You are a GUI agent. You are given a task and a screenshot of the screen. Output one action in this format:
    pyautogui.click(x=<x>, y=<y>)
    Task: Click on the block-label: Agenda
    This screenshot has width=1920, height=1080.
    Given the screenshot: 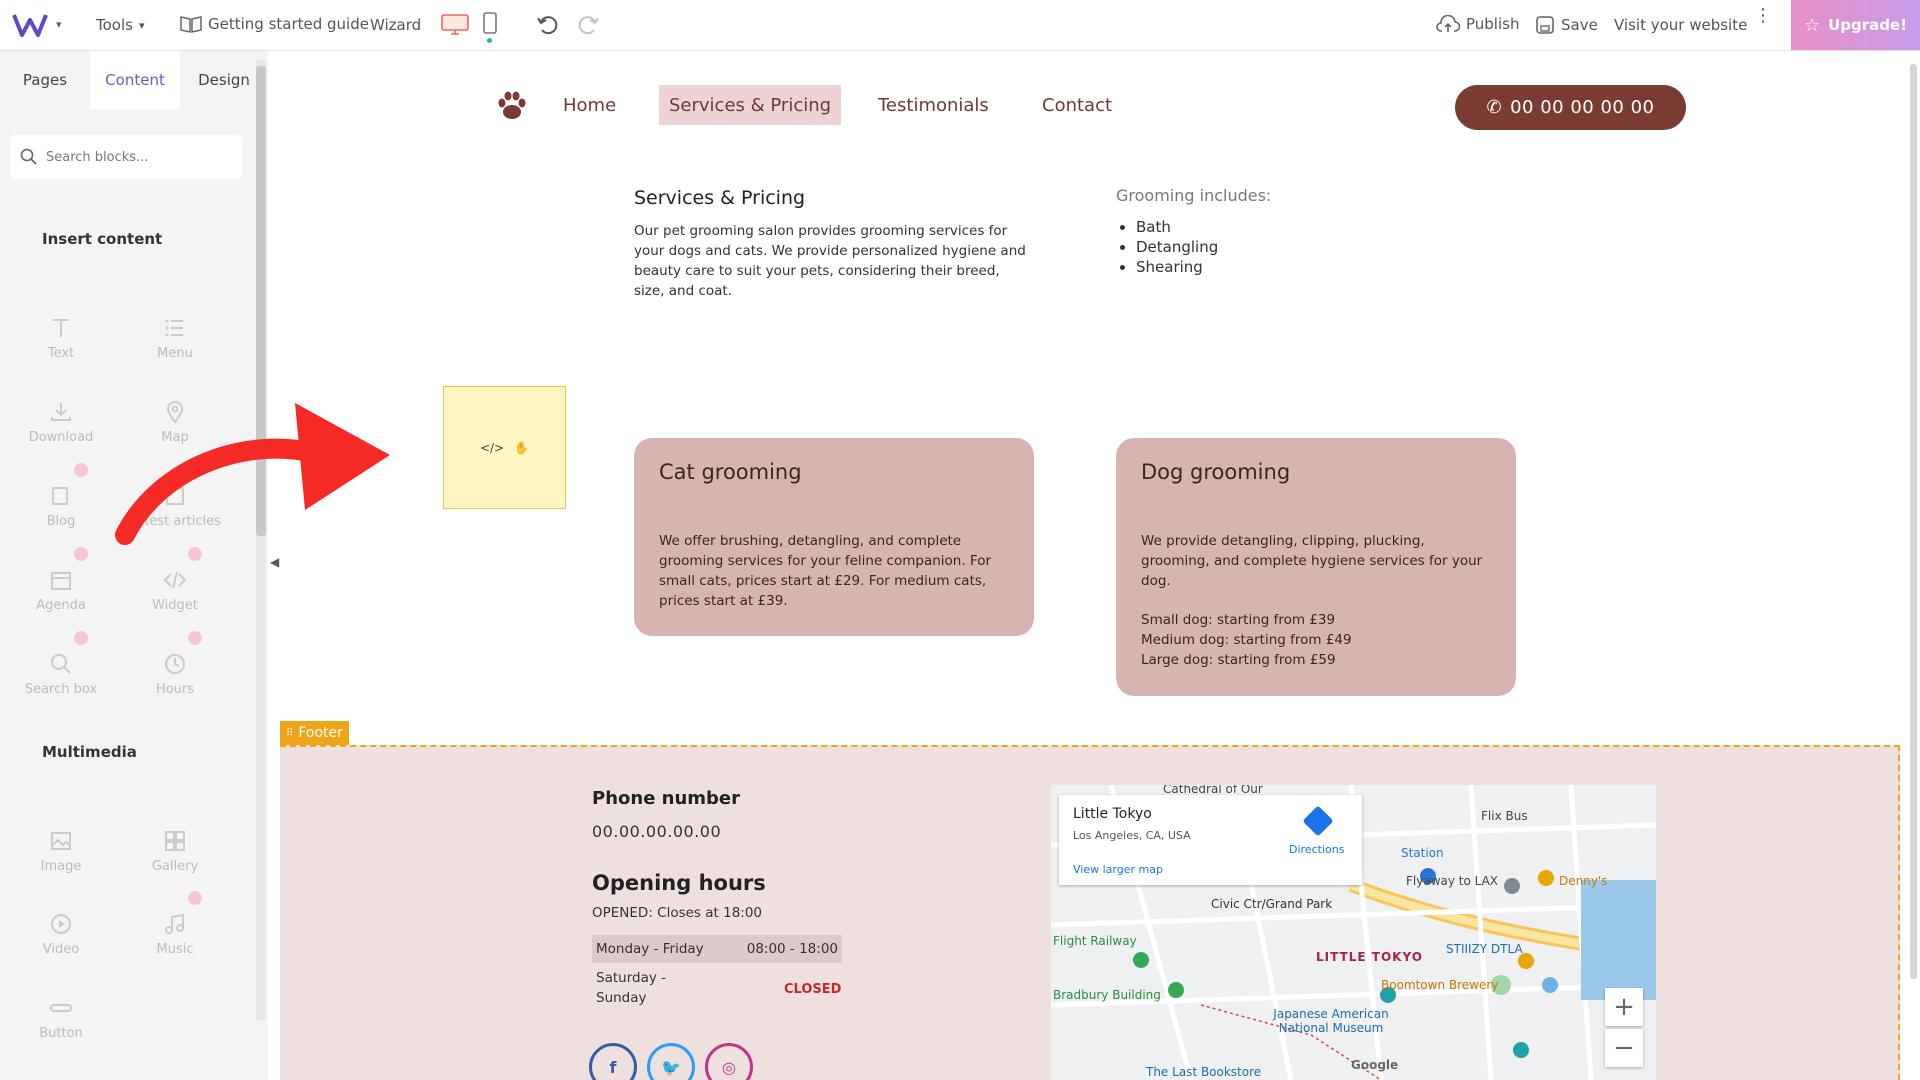 What is the action you would take?
    pyautogui.click(x=61, y=605)
    